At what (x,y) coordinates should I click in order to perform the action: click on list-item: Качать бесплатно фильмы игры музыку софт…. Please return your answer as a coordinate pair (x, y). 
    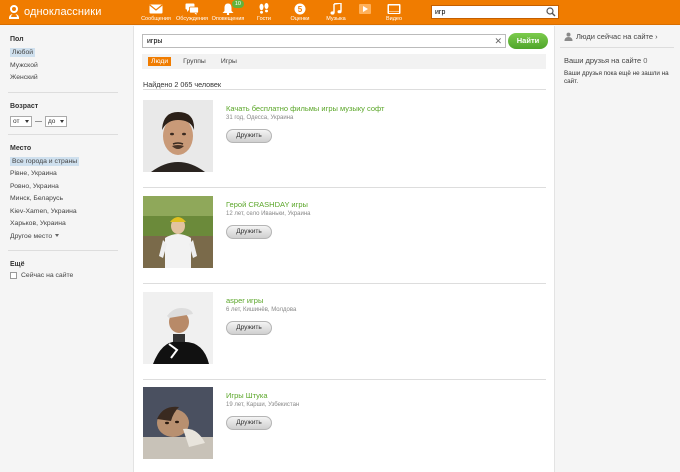
    Looking at the image, I should click on (344, 147).